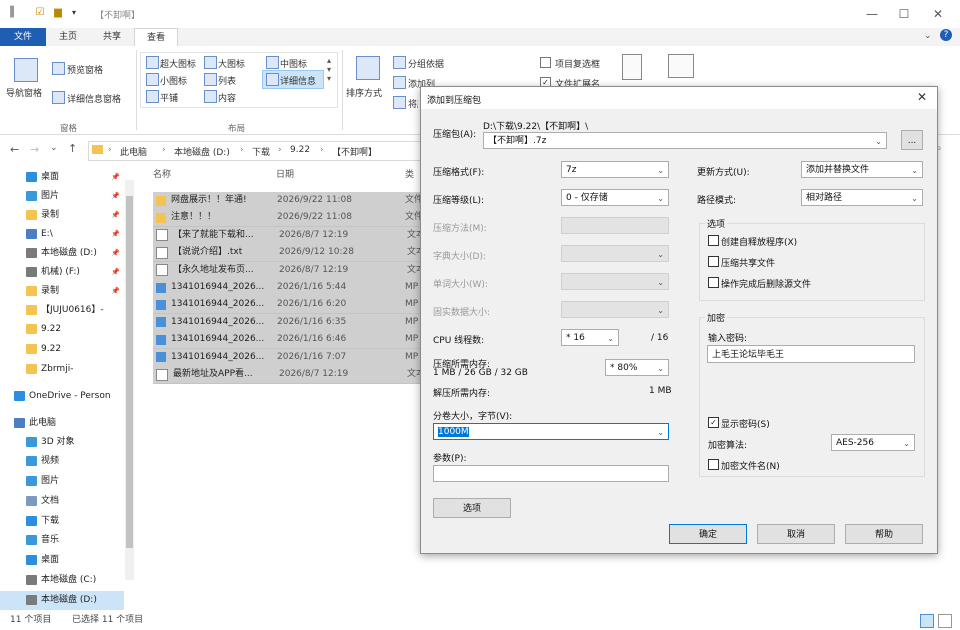 This screenshot has height=630, width=960. Describe the element at coordinates (293, 63) in the screenshot. I see `layout-medium: 中图标` at that location.